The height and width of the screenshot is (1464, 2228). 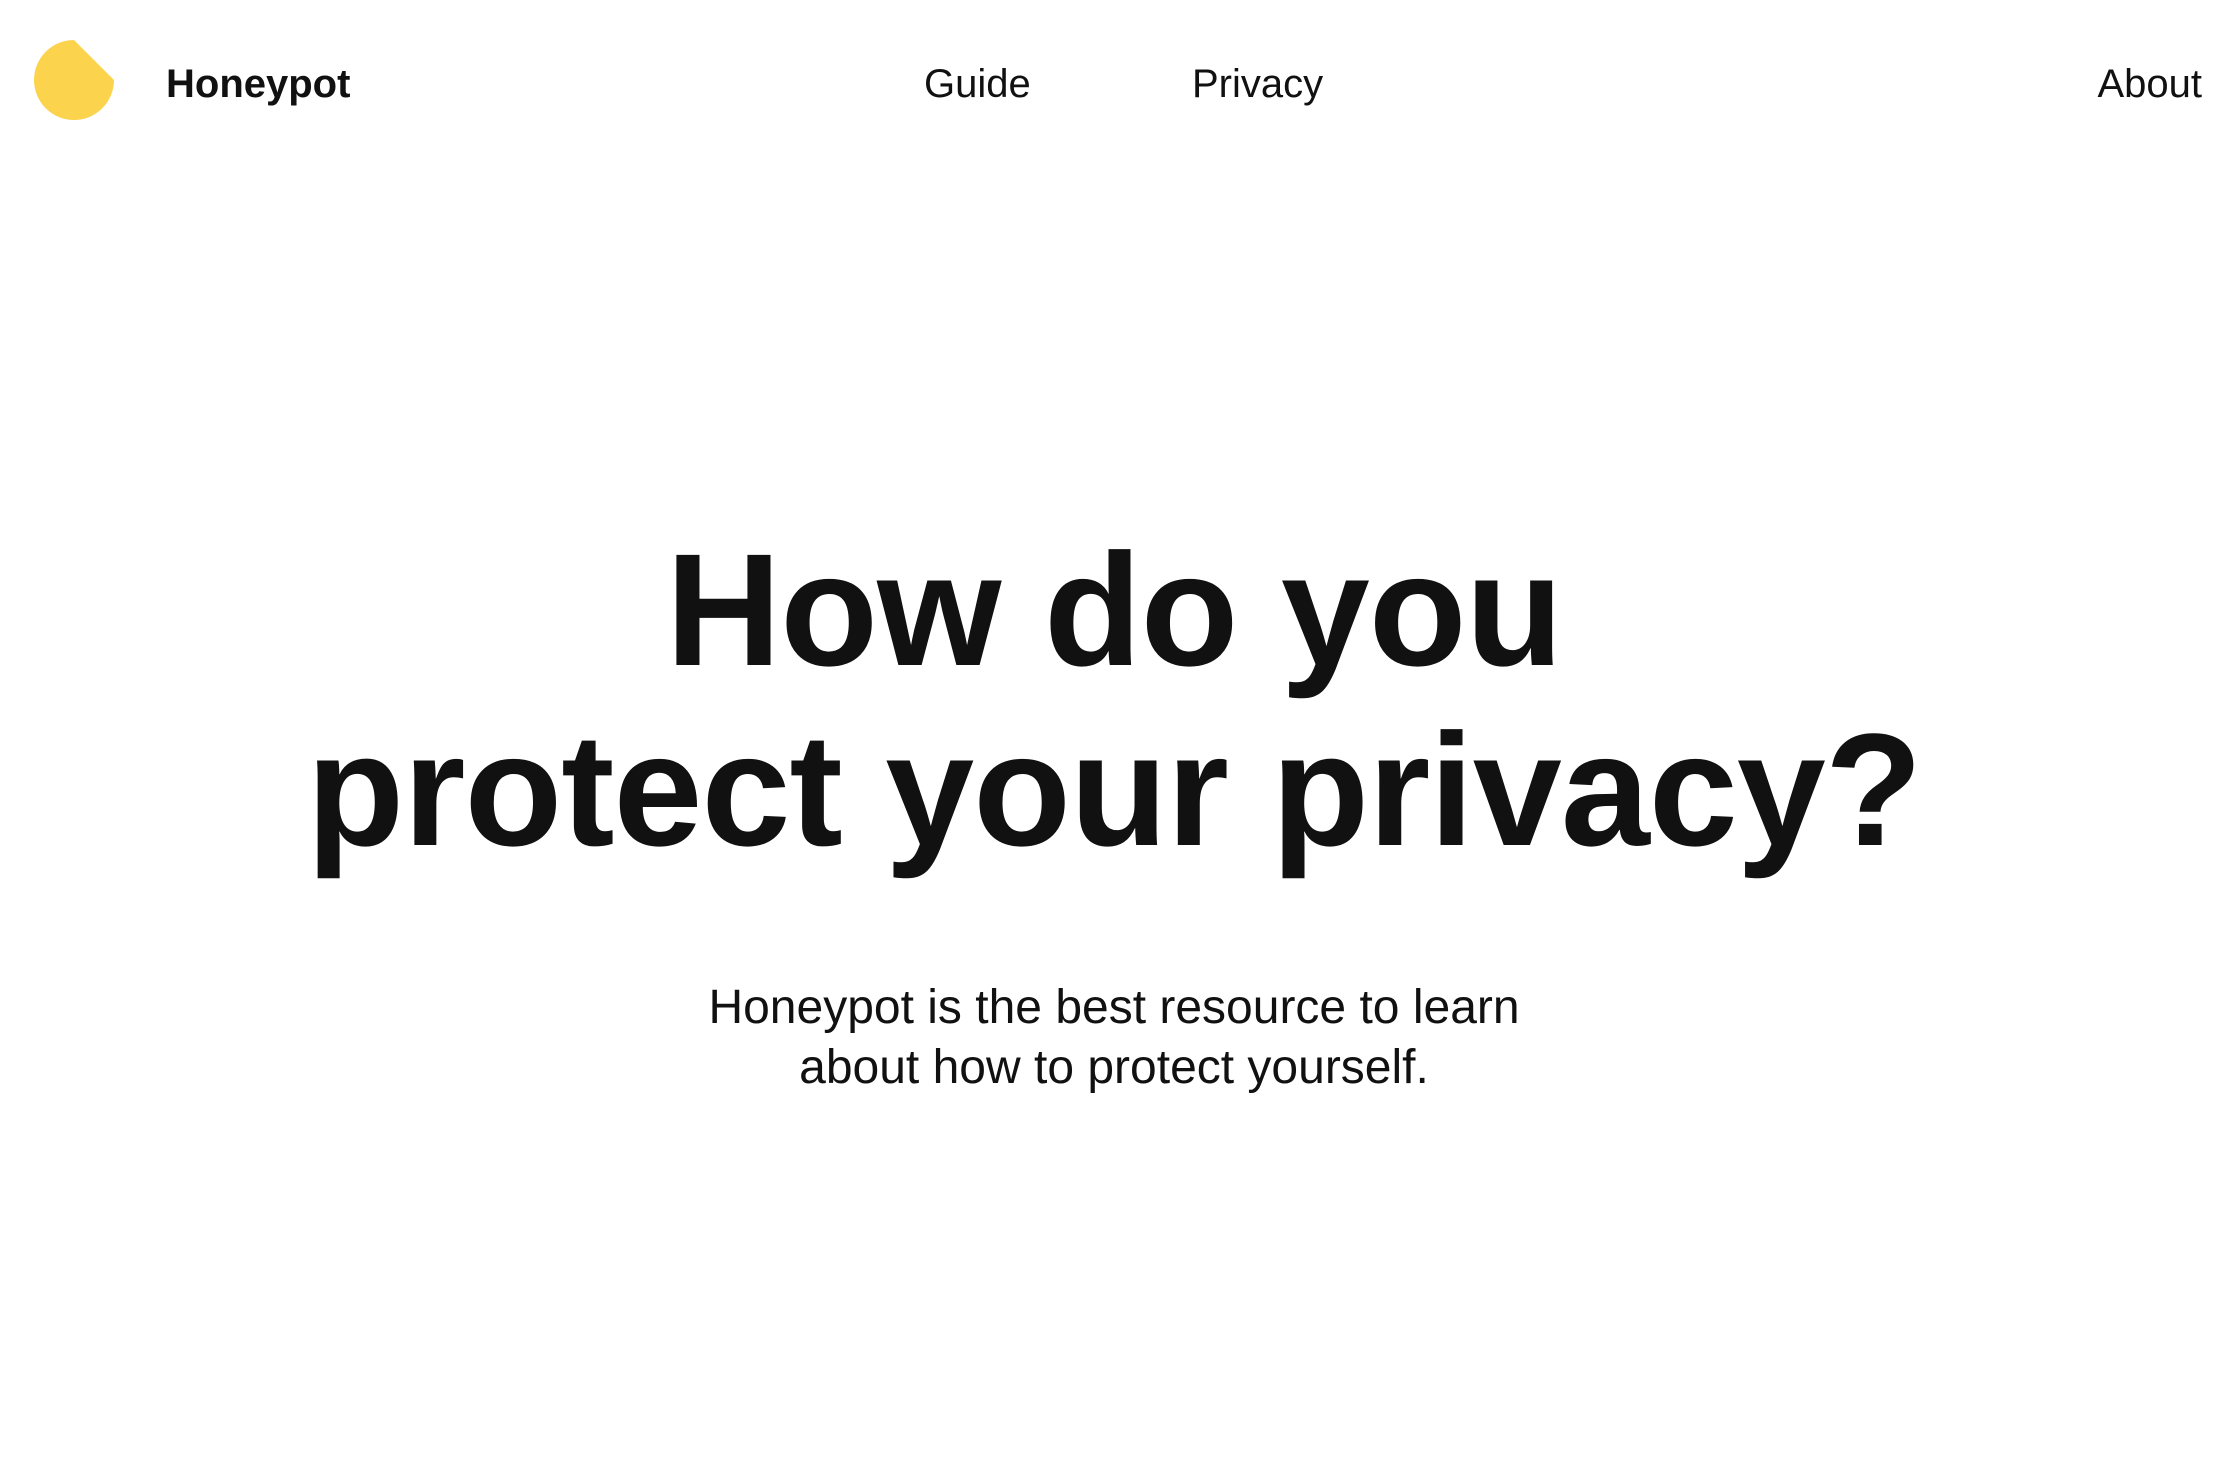 What do you see at coordinates (74, 80) in the screenshot?
I see `honeypot-logo-icon` at bounding box center [74, 80].